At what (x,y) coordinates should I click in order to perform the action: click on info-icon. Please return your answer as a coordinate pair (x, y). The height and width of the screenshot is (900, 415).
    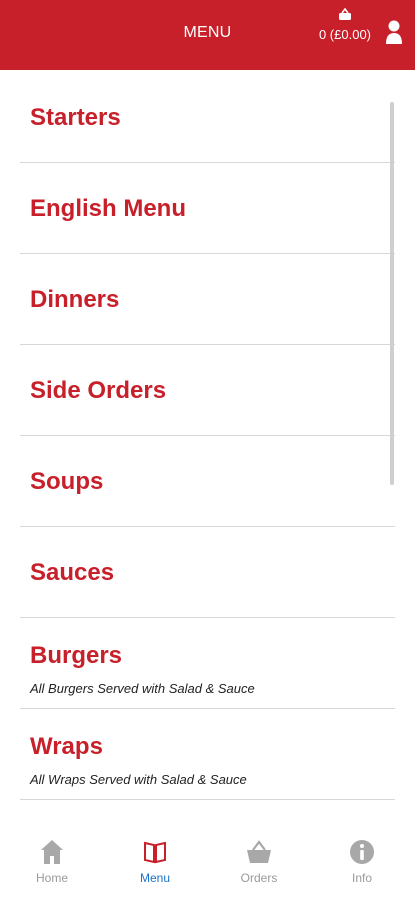
    Looking at the image, I should click on (362, 852).